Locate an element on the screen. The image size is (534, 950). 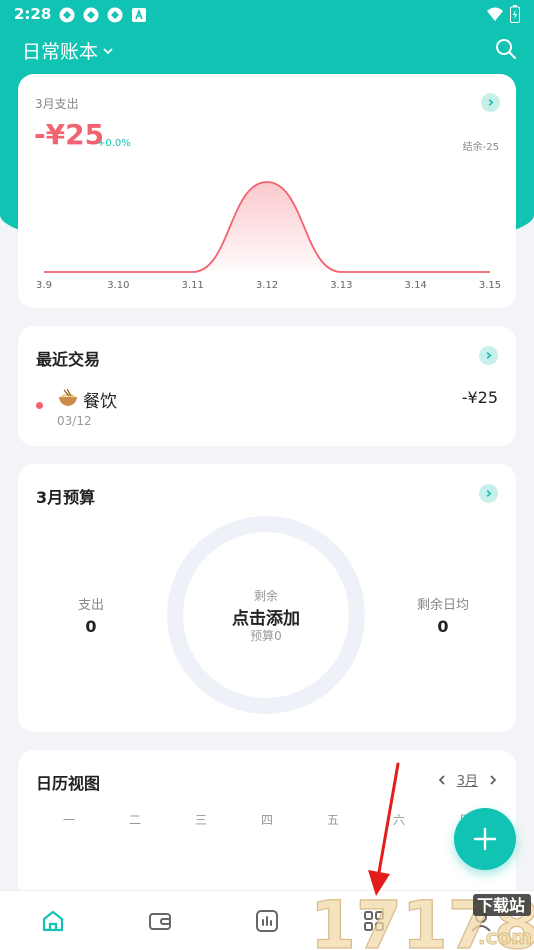
weekday-label: 一 is located at coordinates (68, 820).